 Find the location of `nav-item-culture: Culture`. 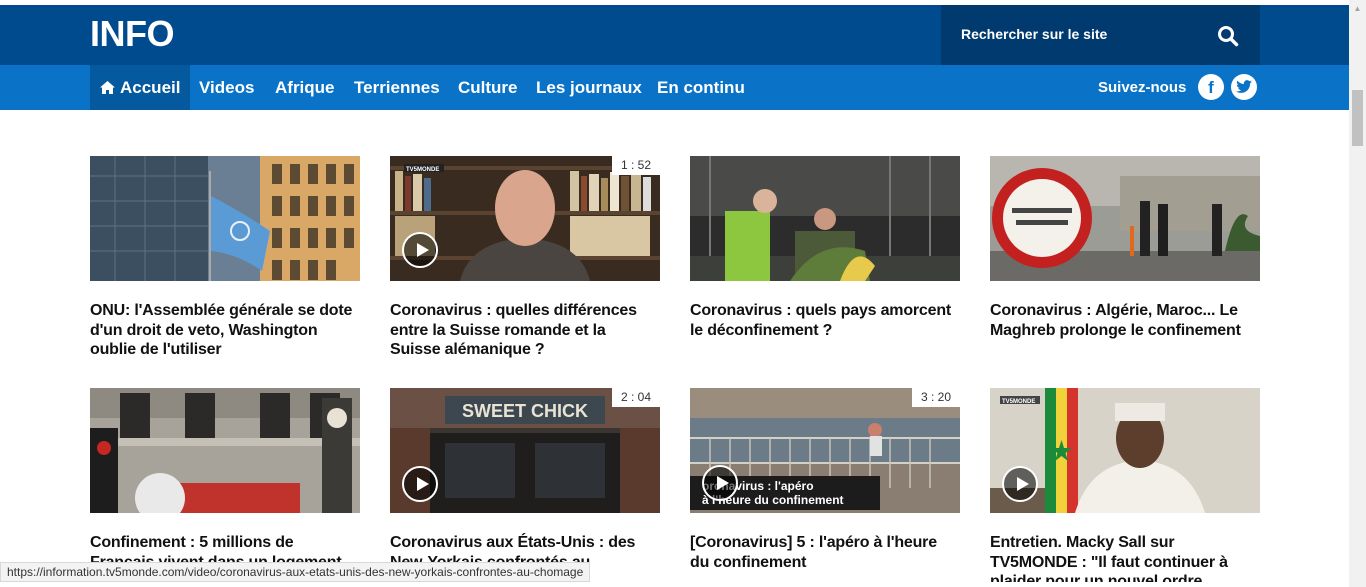

nav-item-culture: Culture is located at coordinates (488, 87).